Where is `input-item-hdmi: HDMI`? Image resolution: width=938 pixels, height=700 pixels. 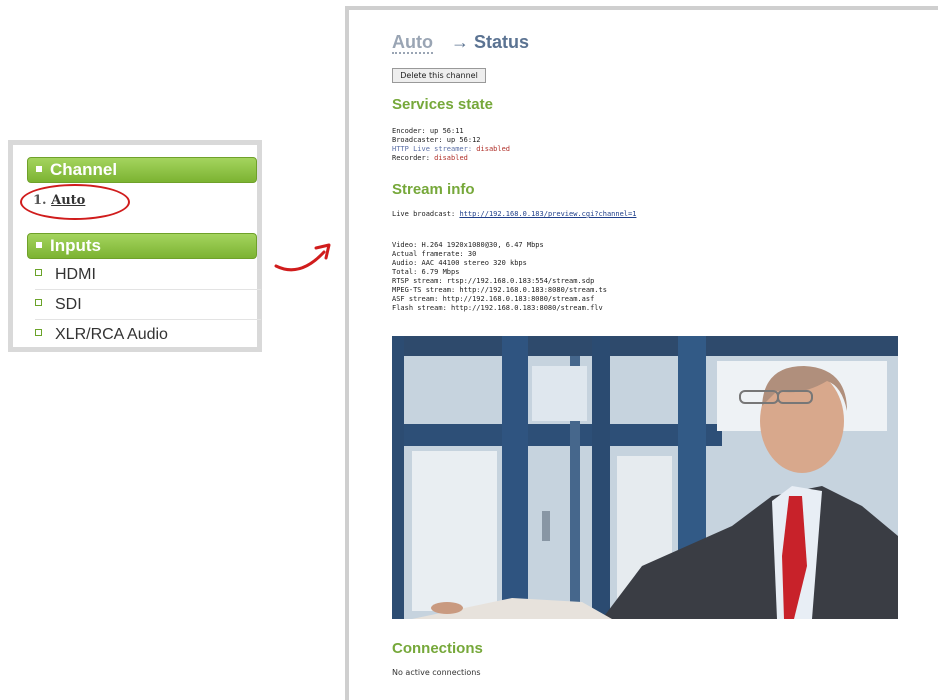
input-item-hdmi: HDMI is located at coordinates (148, 275).